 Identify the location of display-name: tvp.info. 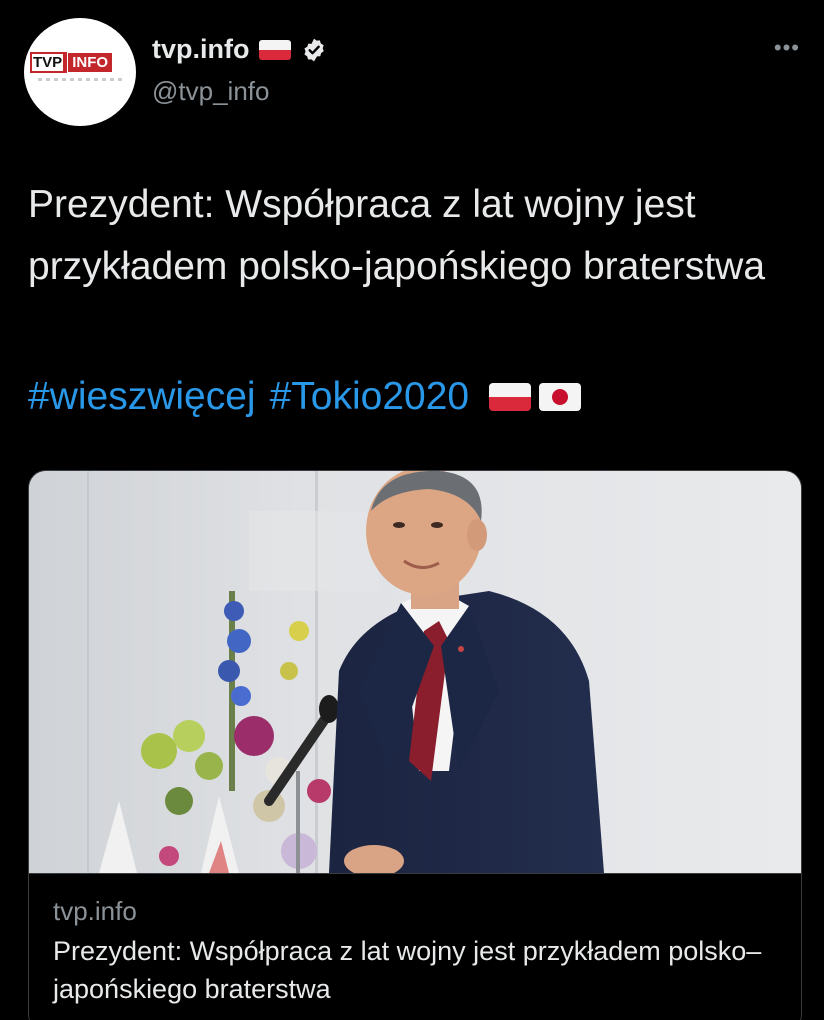
(239, 49).